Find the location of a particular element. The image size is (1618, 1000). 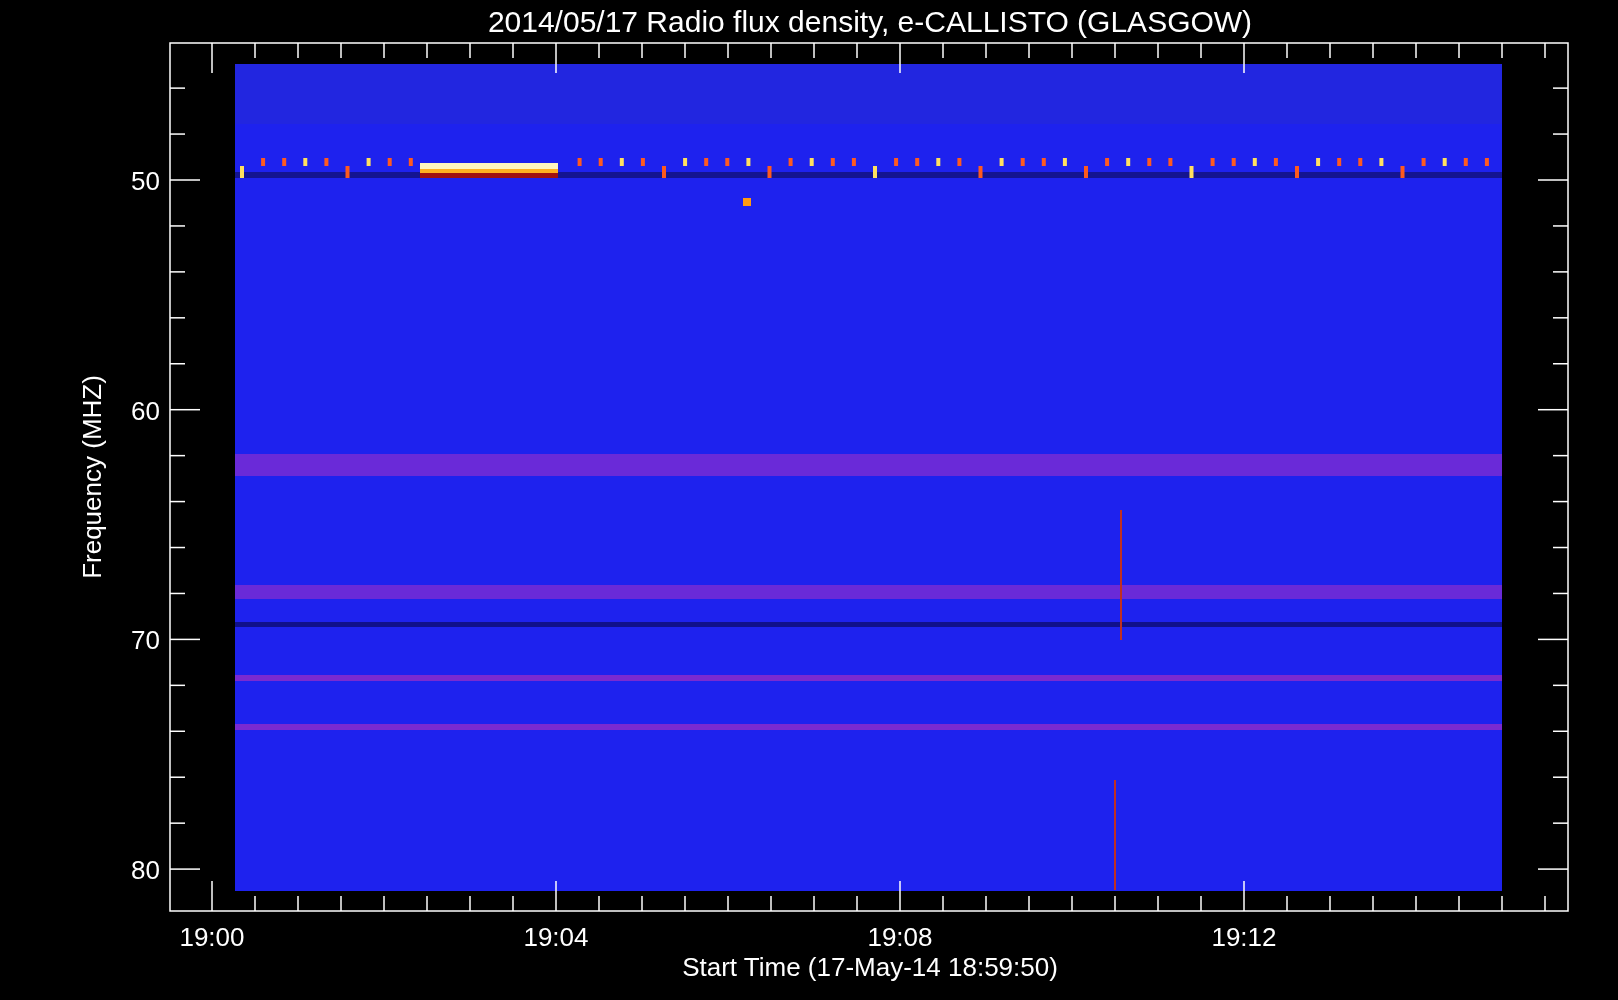

x-tick-label: 19:00 is located at coordinates (212, 937).